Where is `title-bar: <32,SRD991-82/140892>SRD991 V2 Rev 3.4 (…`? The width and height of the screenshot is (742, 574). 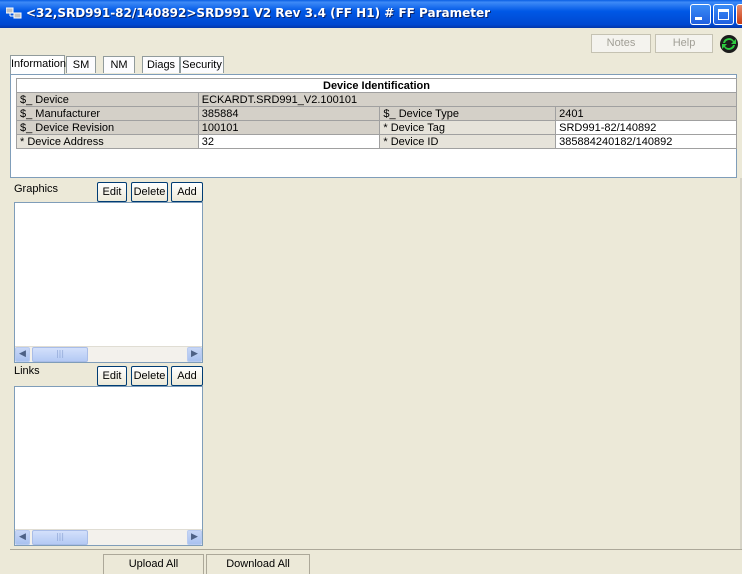
title-bar: <32,SRD991-82/140892>SRD991 V2 Rev 3.4 (… is located at coordinates (371, 14).